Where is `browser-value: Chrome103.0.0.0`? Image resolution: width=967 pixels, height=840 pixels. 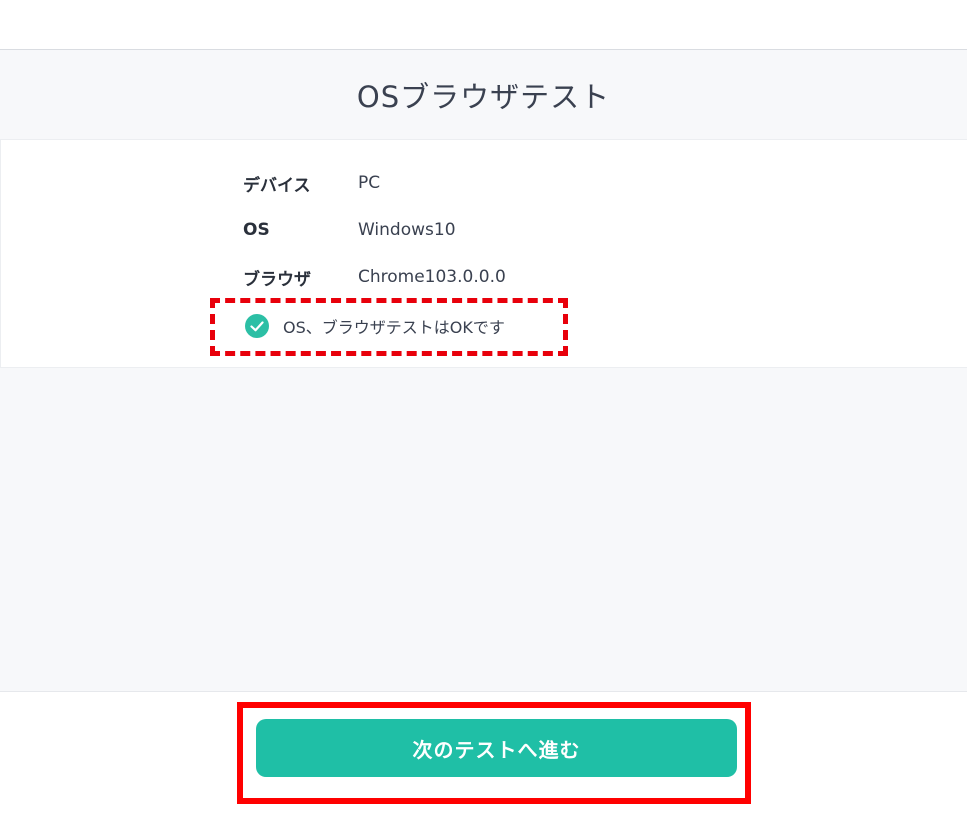 browser-value: Chrome103.0.0.0 is located at coordinates (432, 277).